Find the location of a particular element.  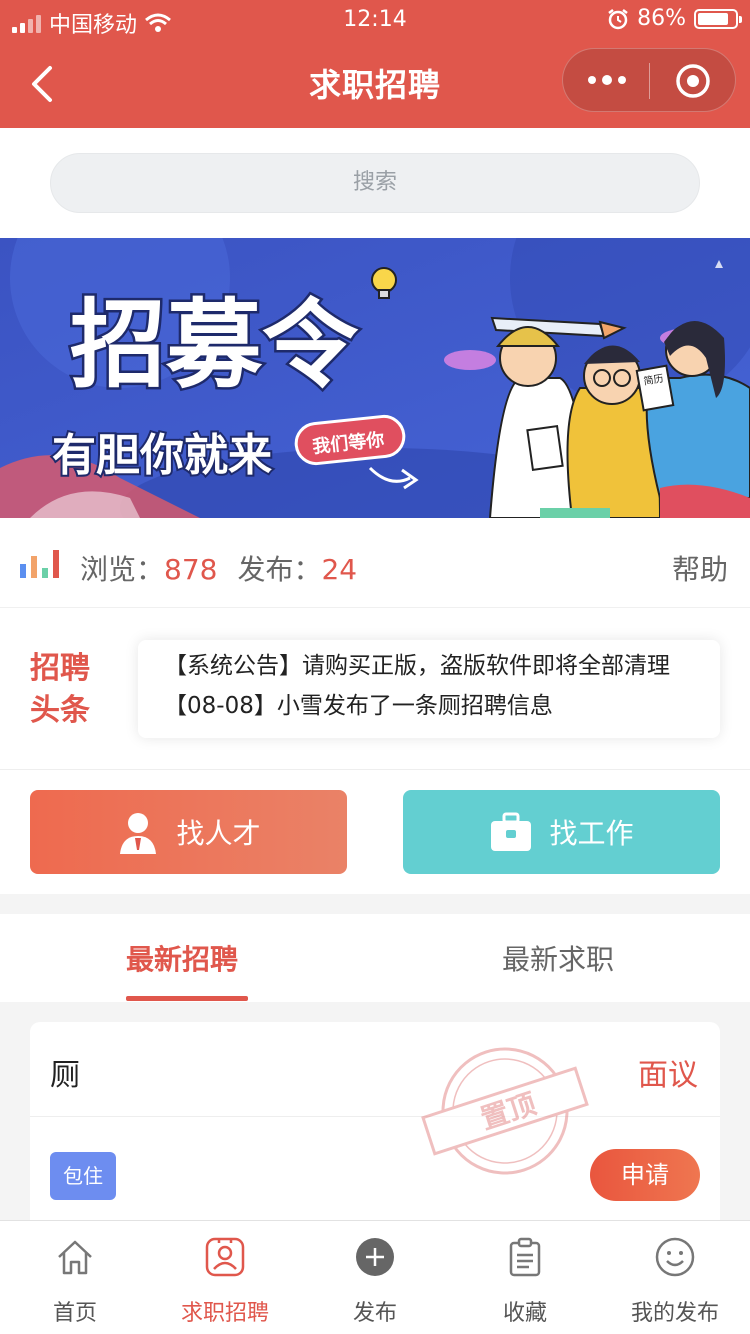

battery-icon is located at coordinates (718, 18).